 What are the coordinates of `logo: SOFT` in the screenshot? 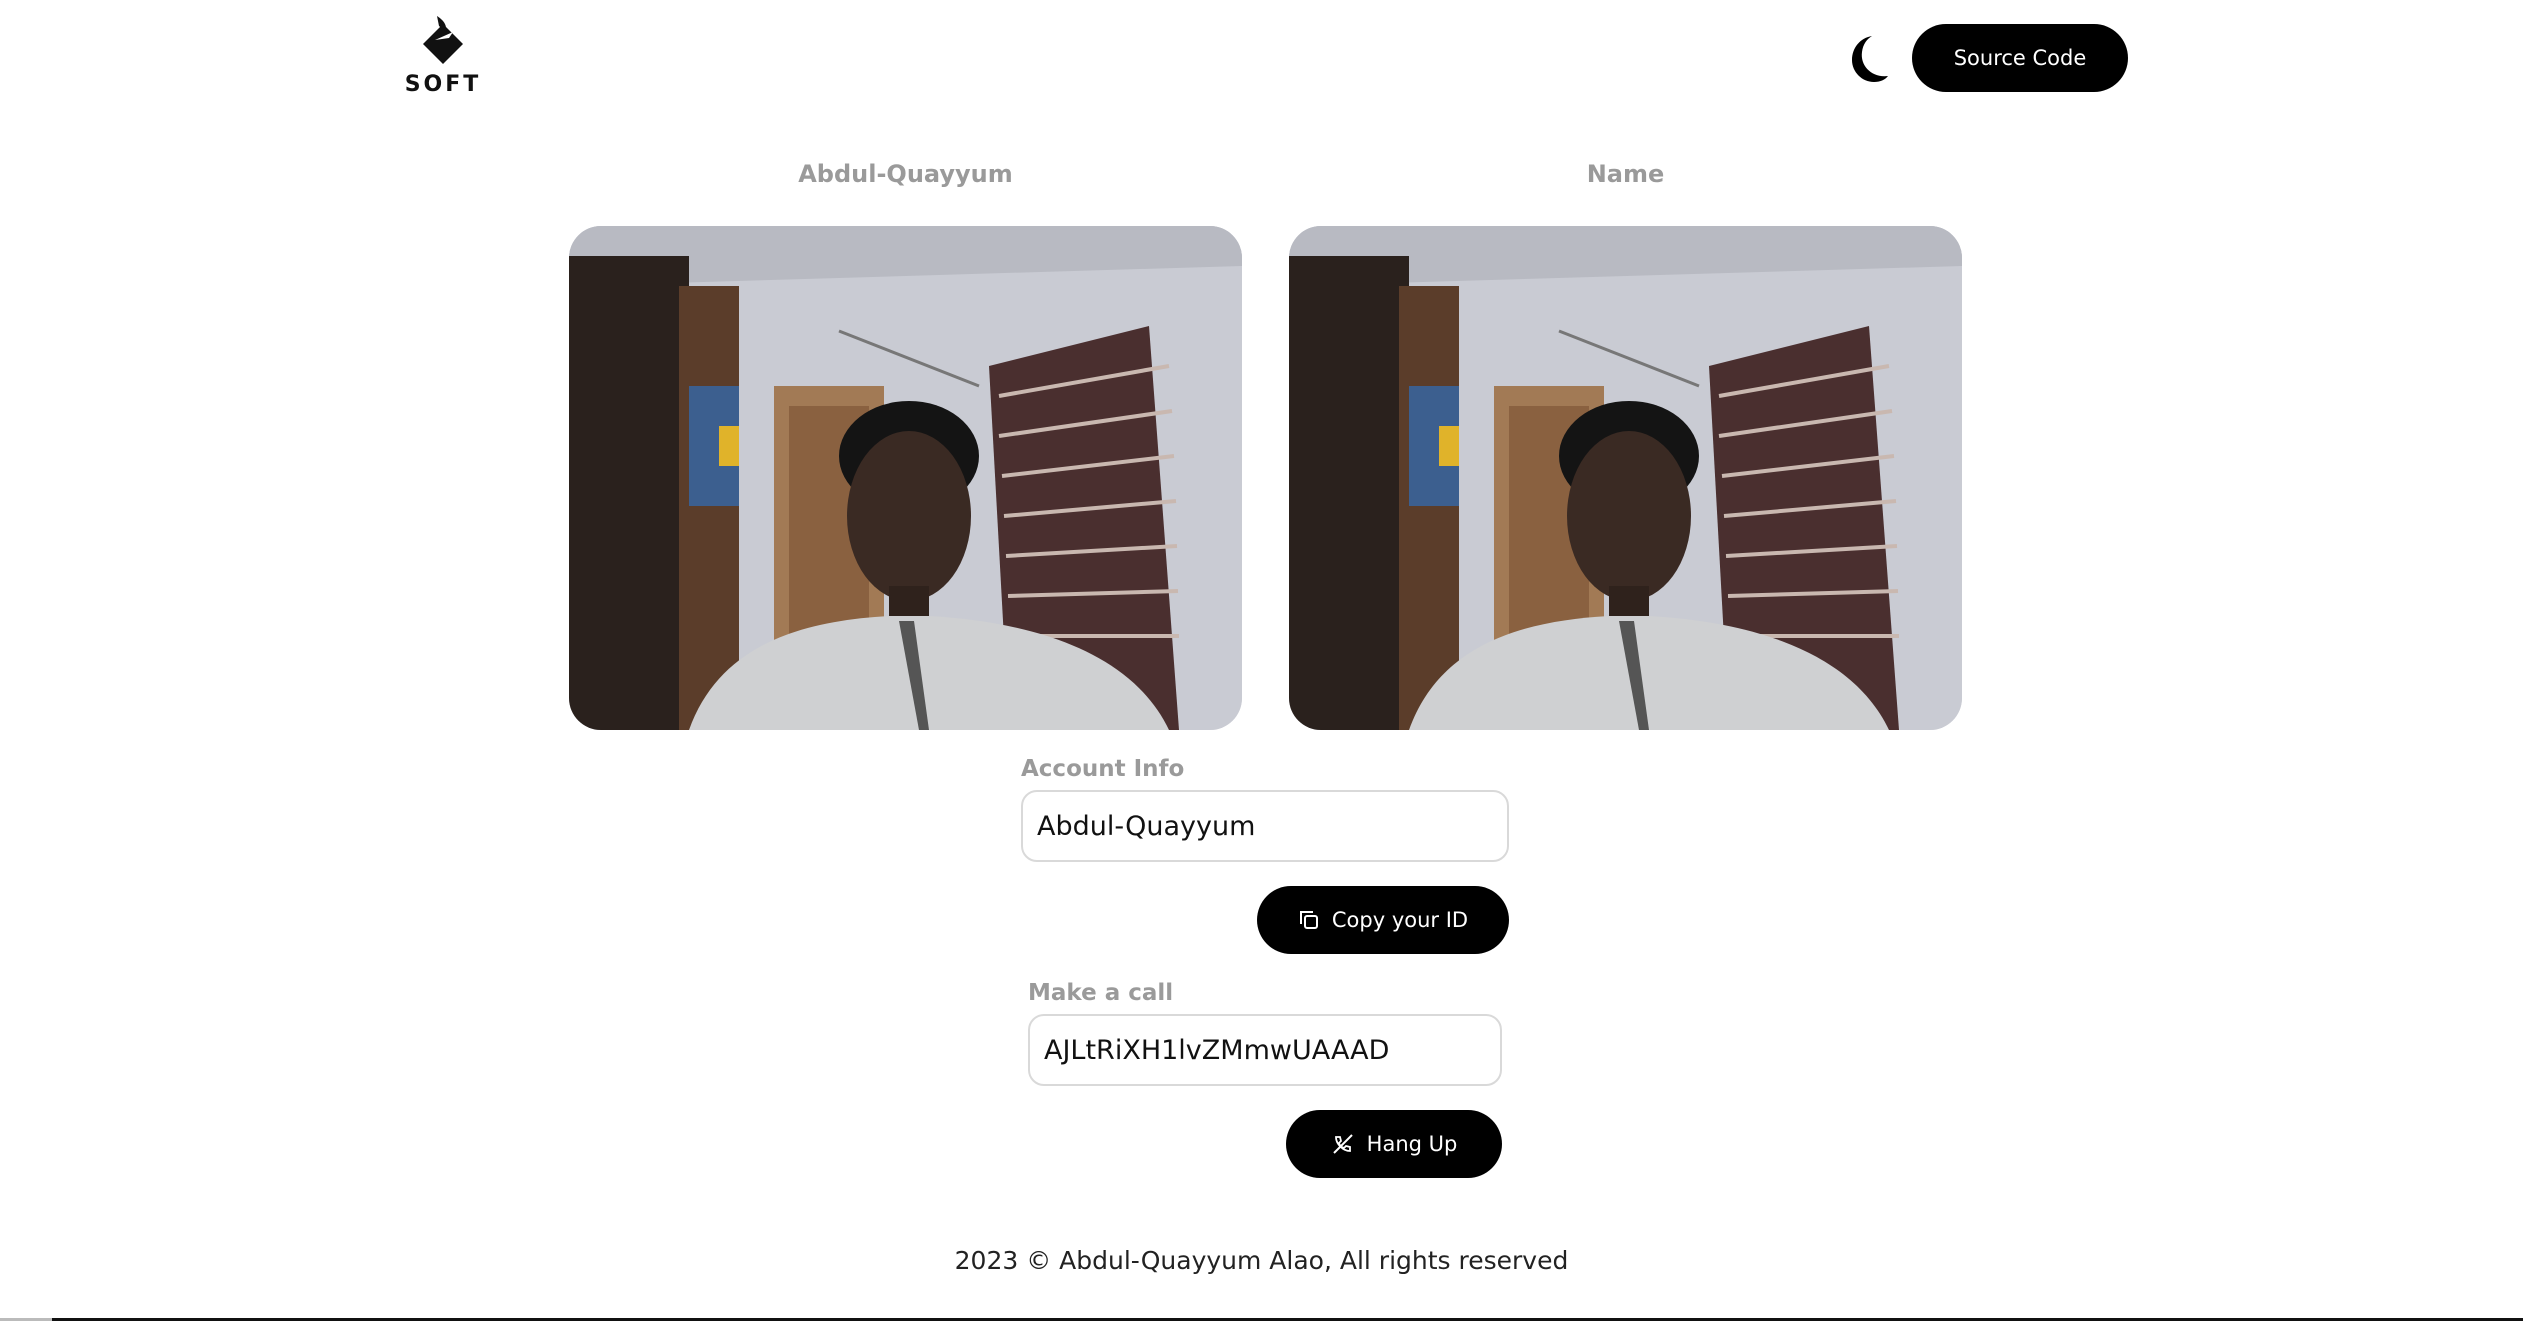 It's located at (443, 59).